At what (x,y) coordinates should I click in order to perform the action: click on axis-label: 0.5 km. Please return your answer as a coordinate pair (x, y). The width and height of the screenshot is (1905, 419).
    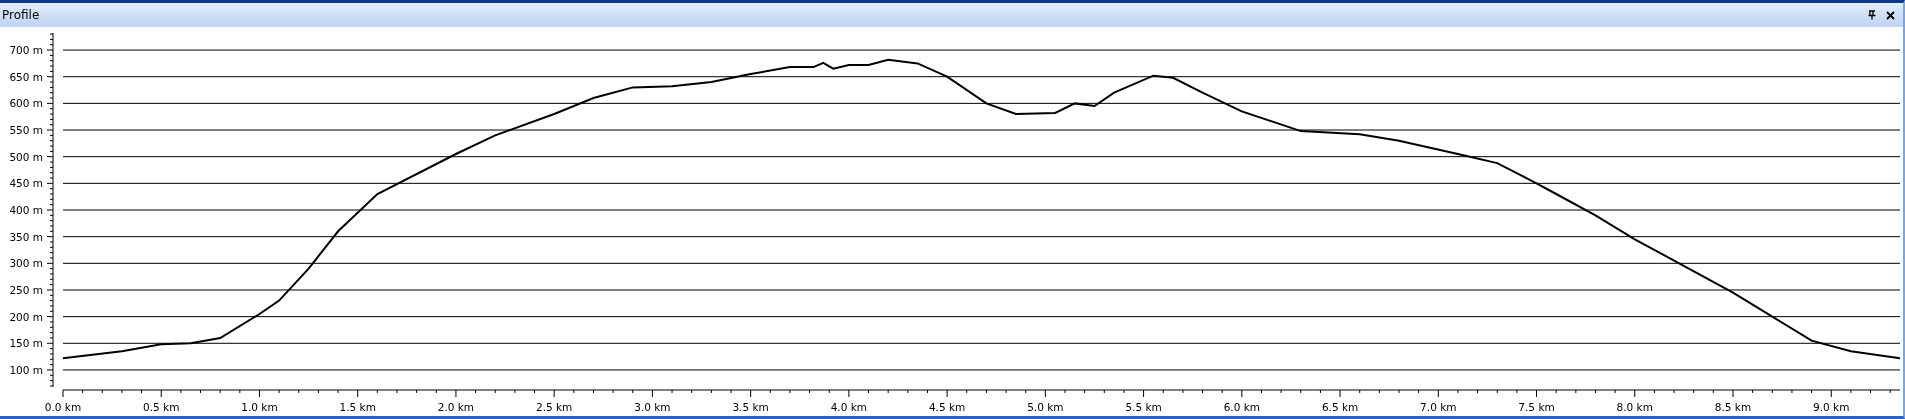
    Looking at the image, I should click on (161, 407).